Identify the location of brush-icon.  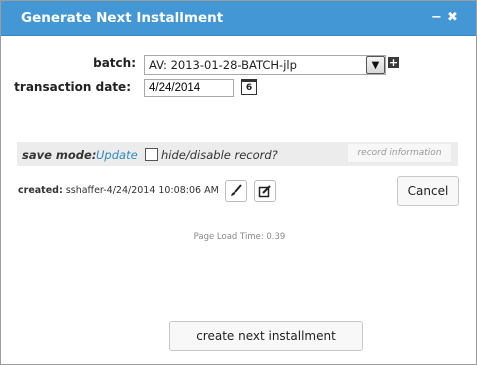
(236, 191).